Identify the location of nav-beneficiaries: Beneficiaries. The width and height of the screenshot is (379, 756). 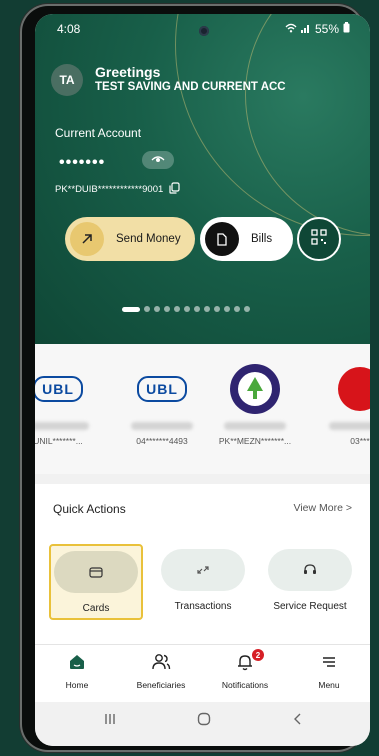
(161, 671).